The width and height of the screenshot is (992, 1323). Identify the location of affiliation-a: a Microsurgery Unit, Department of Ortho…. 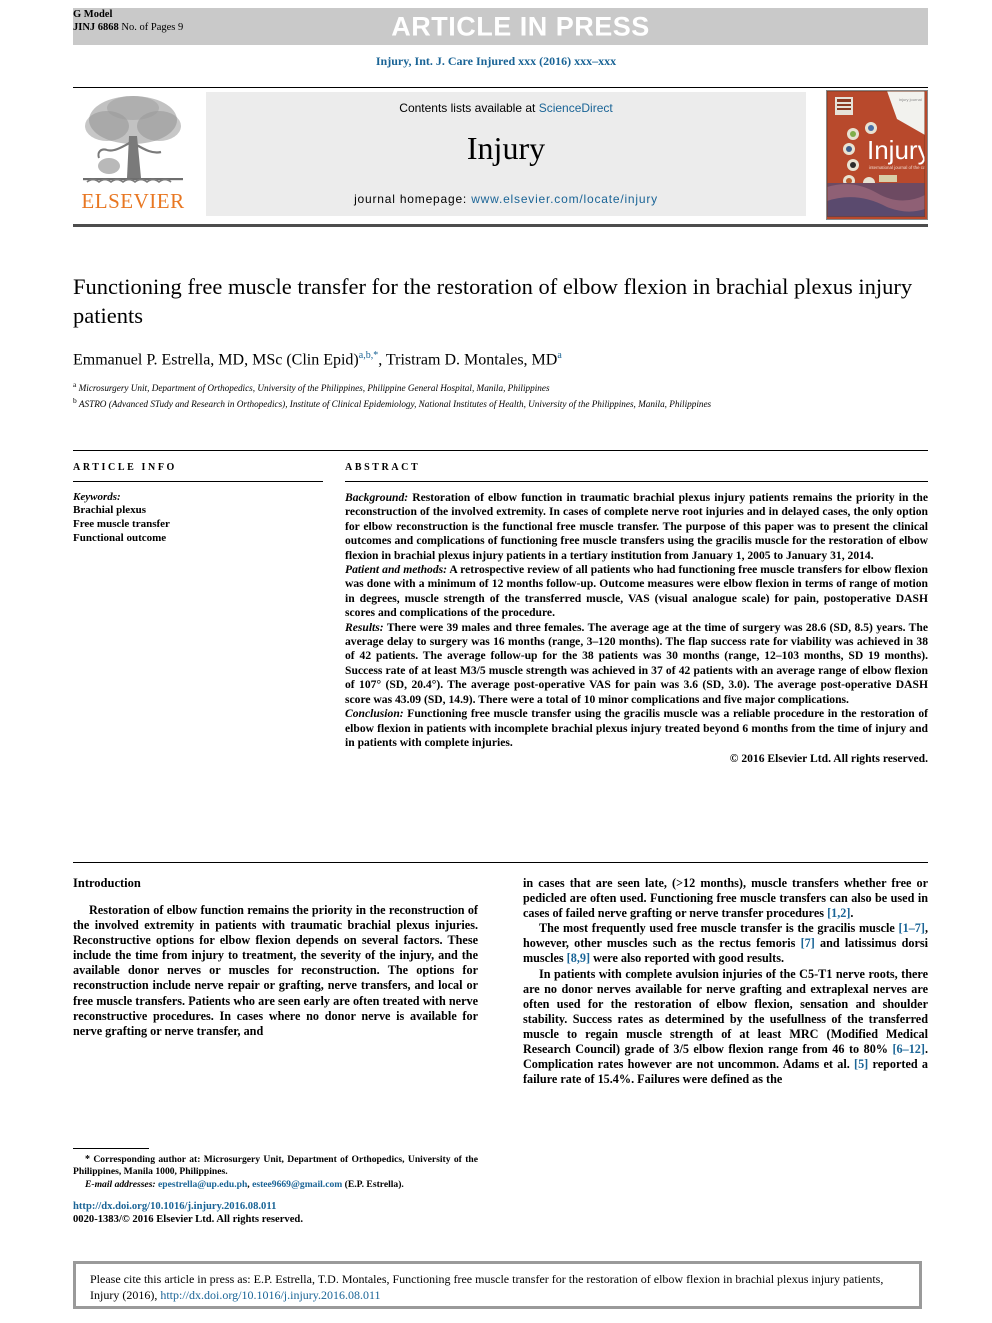
(500, 386).